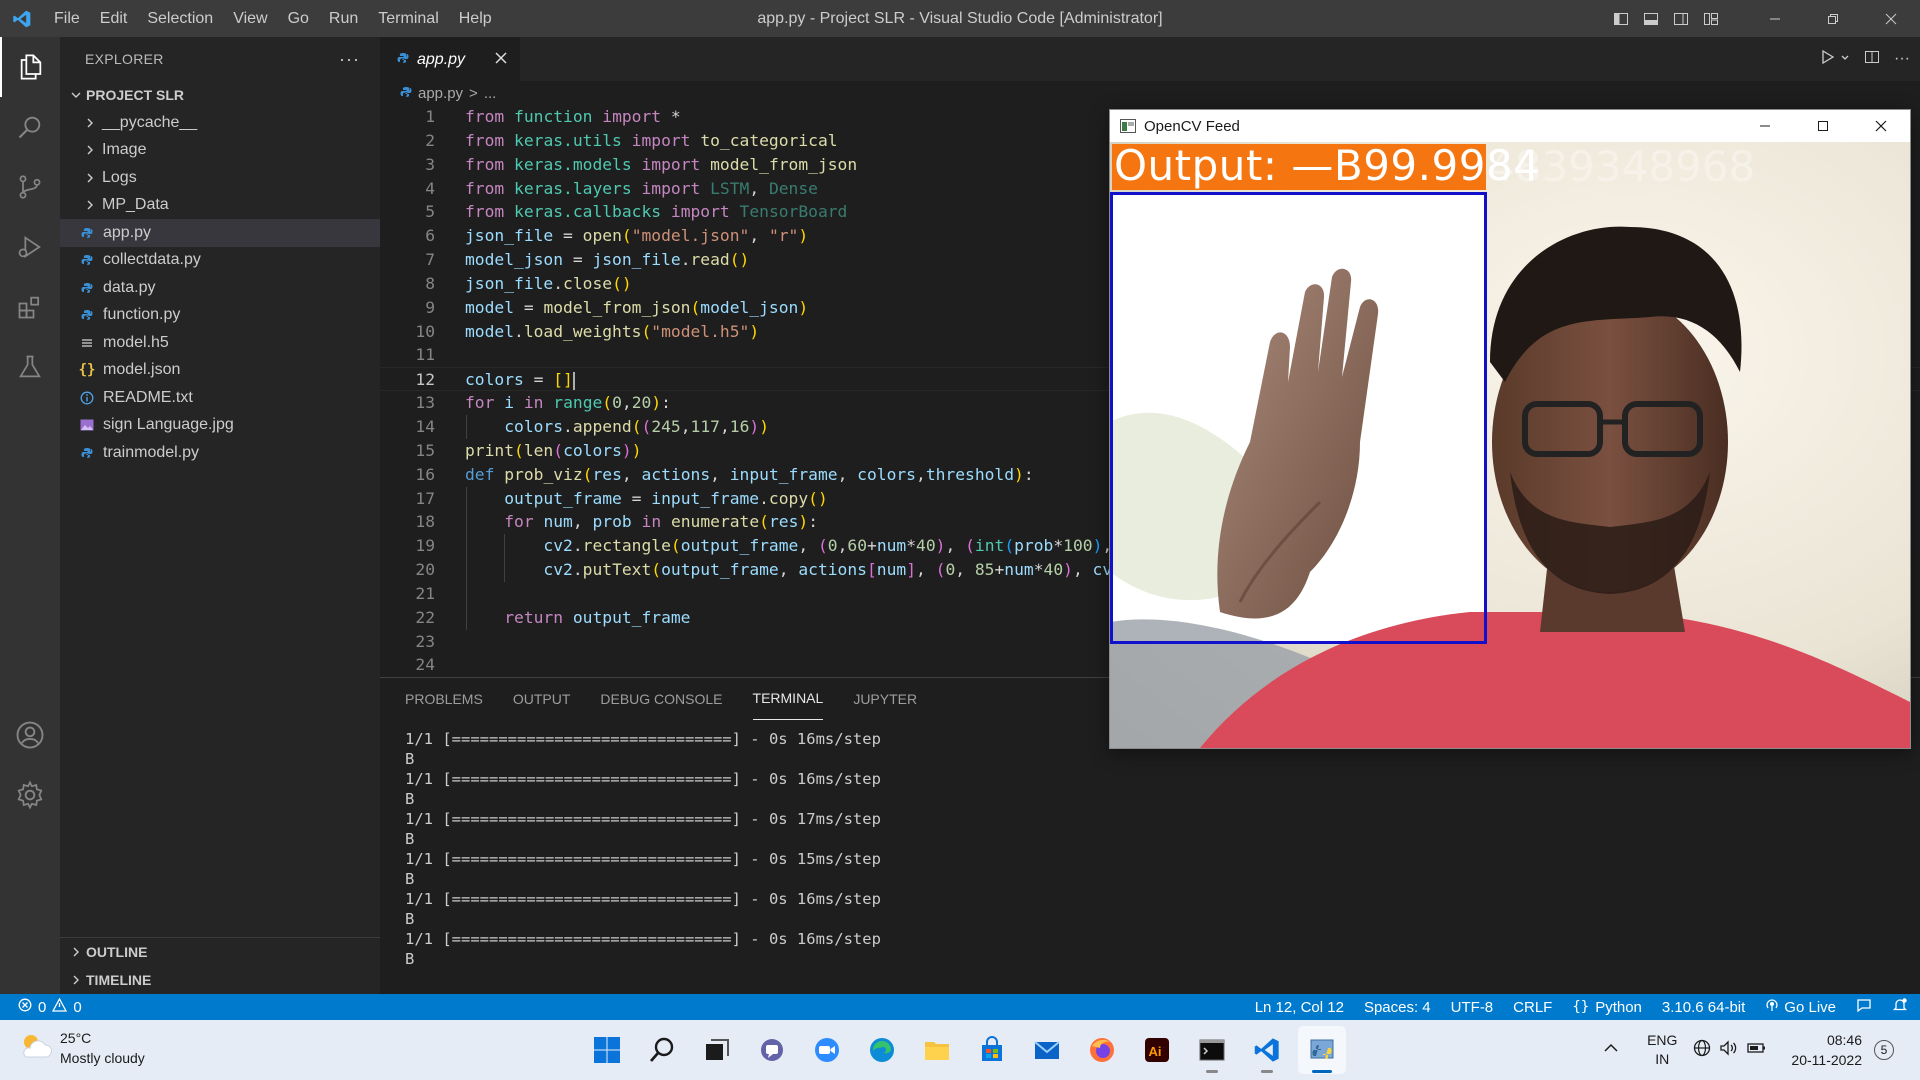 This screenshot has height=1080, width=1920. What do you see at coordinates (298, 18) in the screenshot?
I see `menu-go: Go` at bounding box center [298, 18].